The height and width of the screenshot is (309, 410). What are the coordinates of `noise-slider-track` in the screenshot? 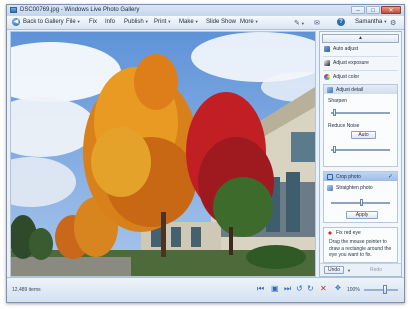 It's located at (360, 150).